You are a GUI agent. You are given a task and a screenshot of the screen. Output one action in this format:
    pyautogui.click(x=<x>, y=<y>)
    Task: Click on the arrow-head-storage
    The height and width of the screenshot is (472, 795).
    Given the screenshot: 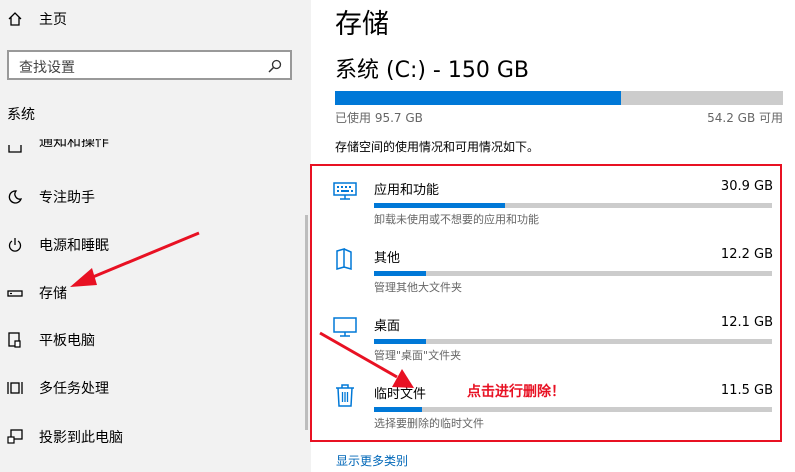 What is the action you would take?
    pyautogui.click(x=83, y=277)
    